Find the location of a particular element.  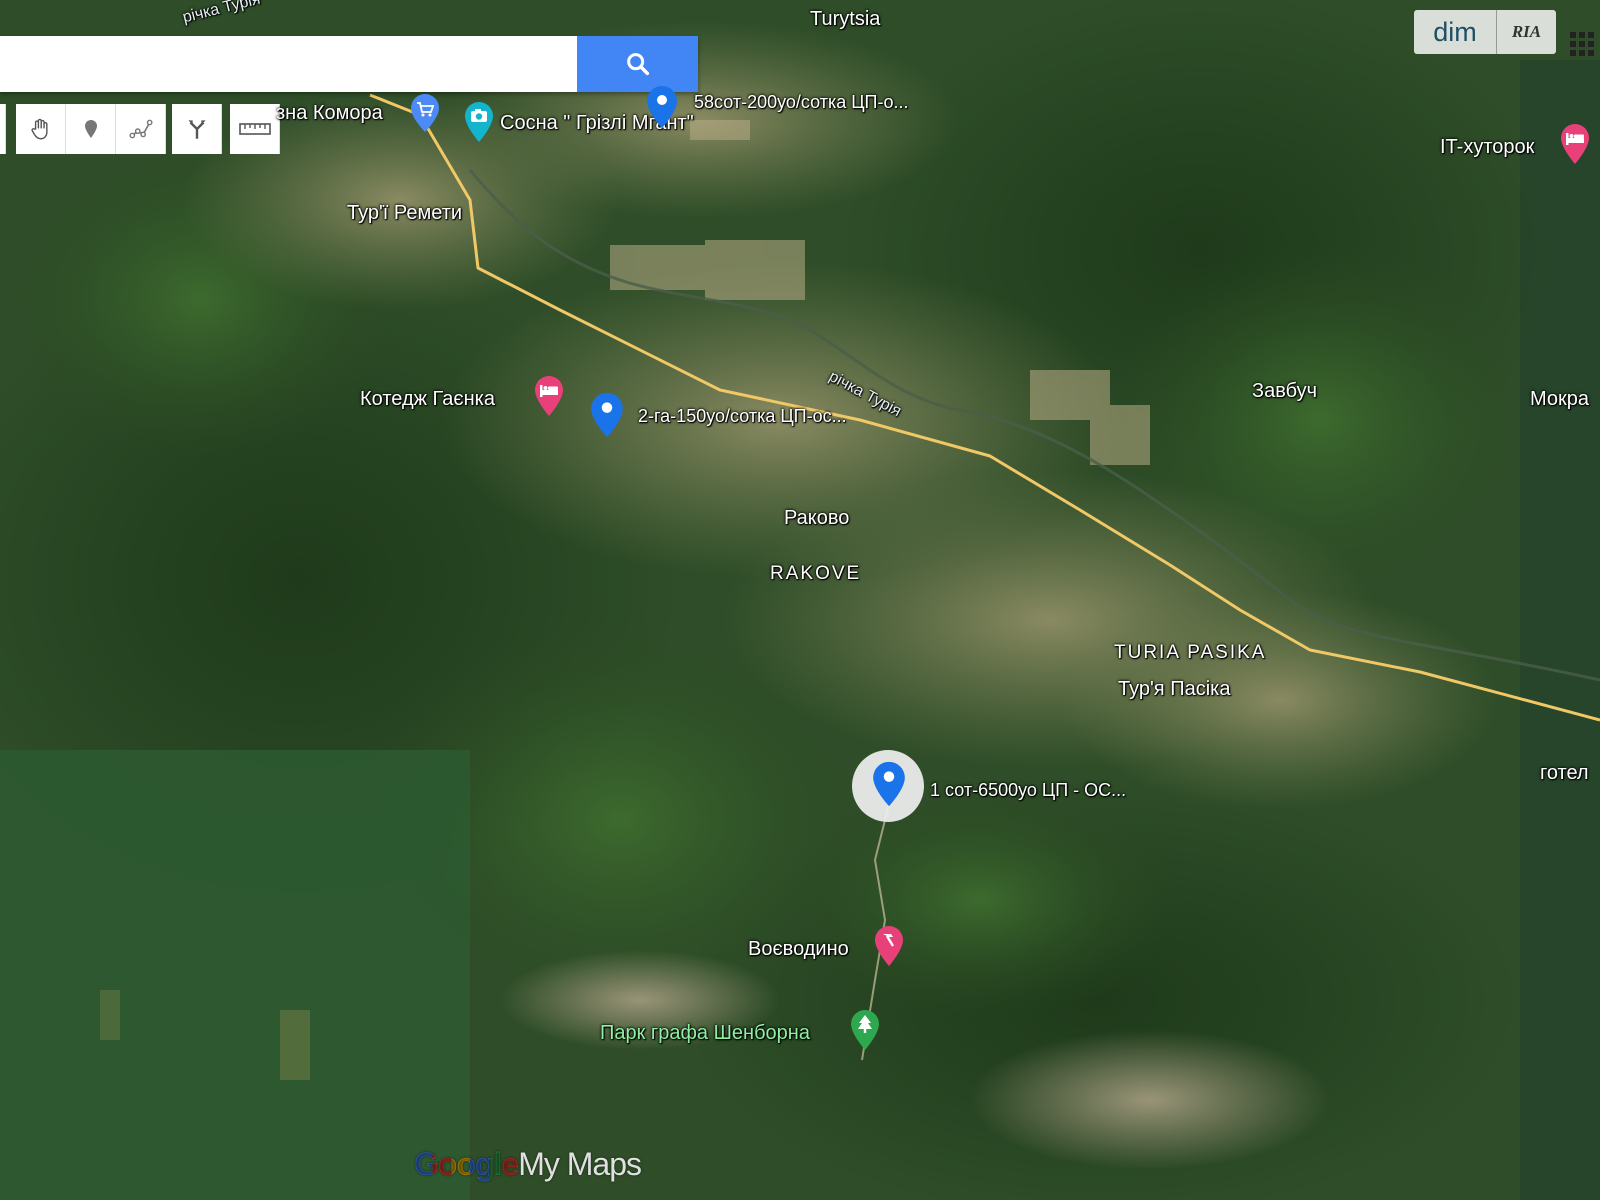

directions-button is located at coordinates (197, 129).